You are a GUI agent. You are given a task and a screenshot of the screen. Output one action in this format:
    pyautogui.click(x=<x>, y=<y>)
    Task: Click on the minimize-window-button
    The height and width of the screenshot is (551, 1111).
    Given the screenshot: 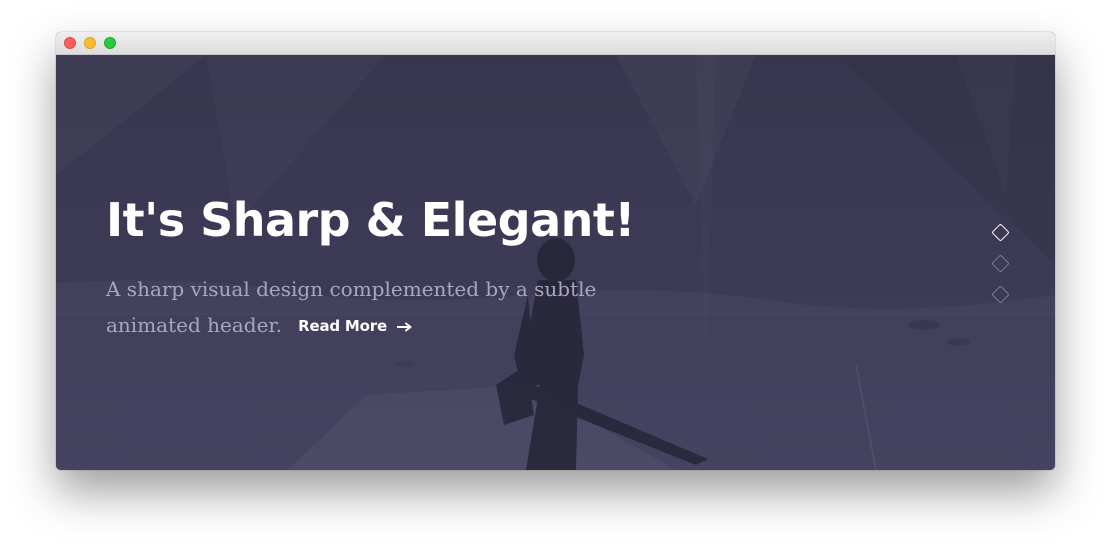 What is the action you would take?
    pyautogui.click(x=90, y=43)
    